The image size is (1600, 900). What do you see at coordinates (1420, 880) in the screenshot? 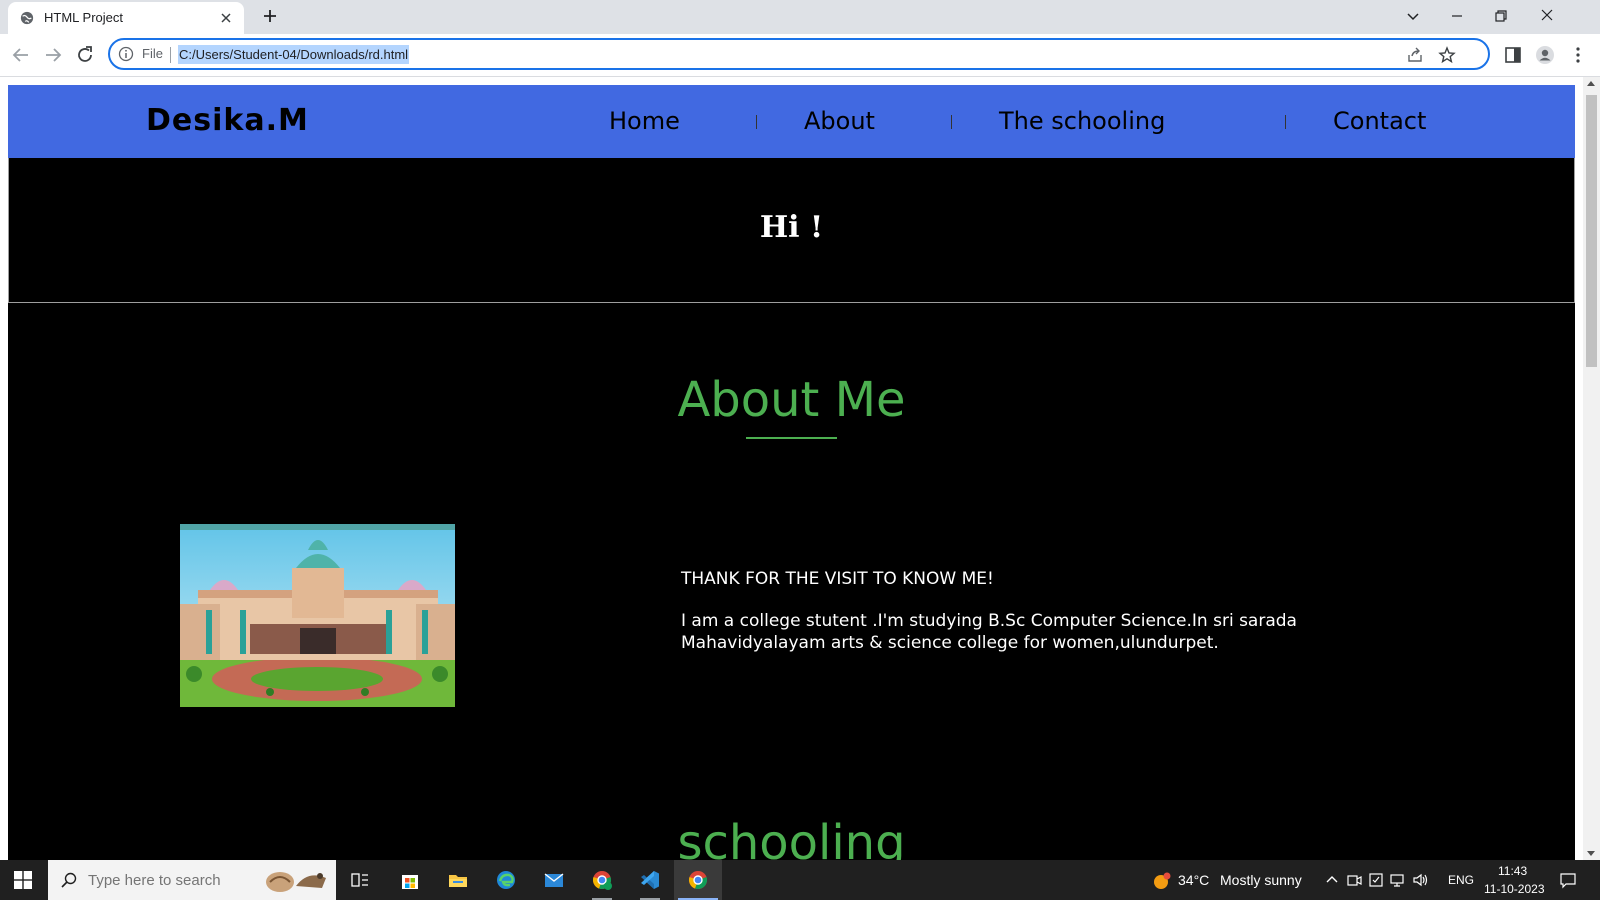
I see `volume-icon` at bounding box center [1420, 880].